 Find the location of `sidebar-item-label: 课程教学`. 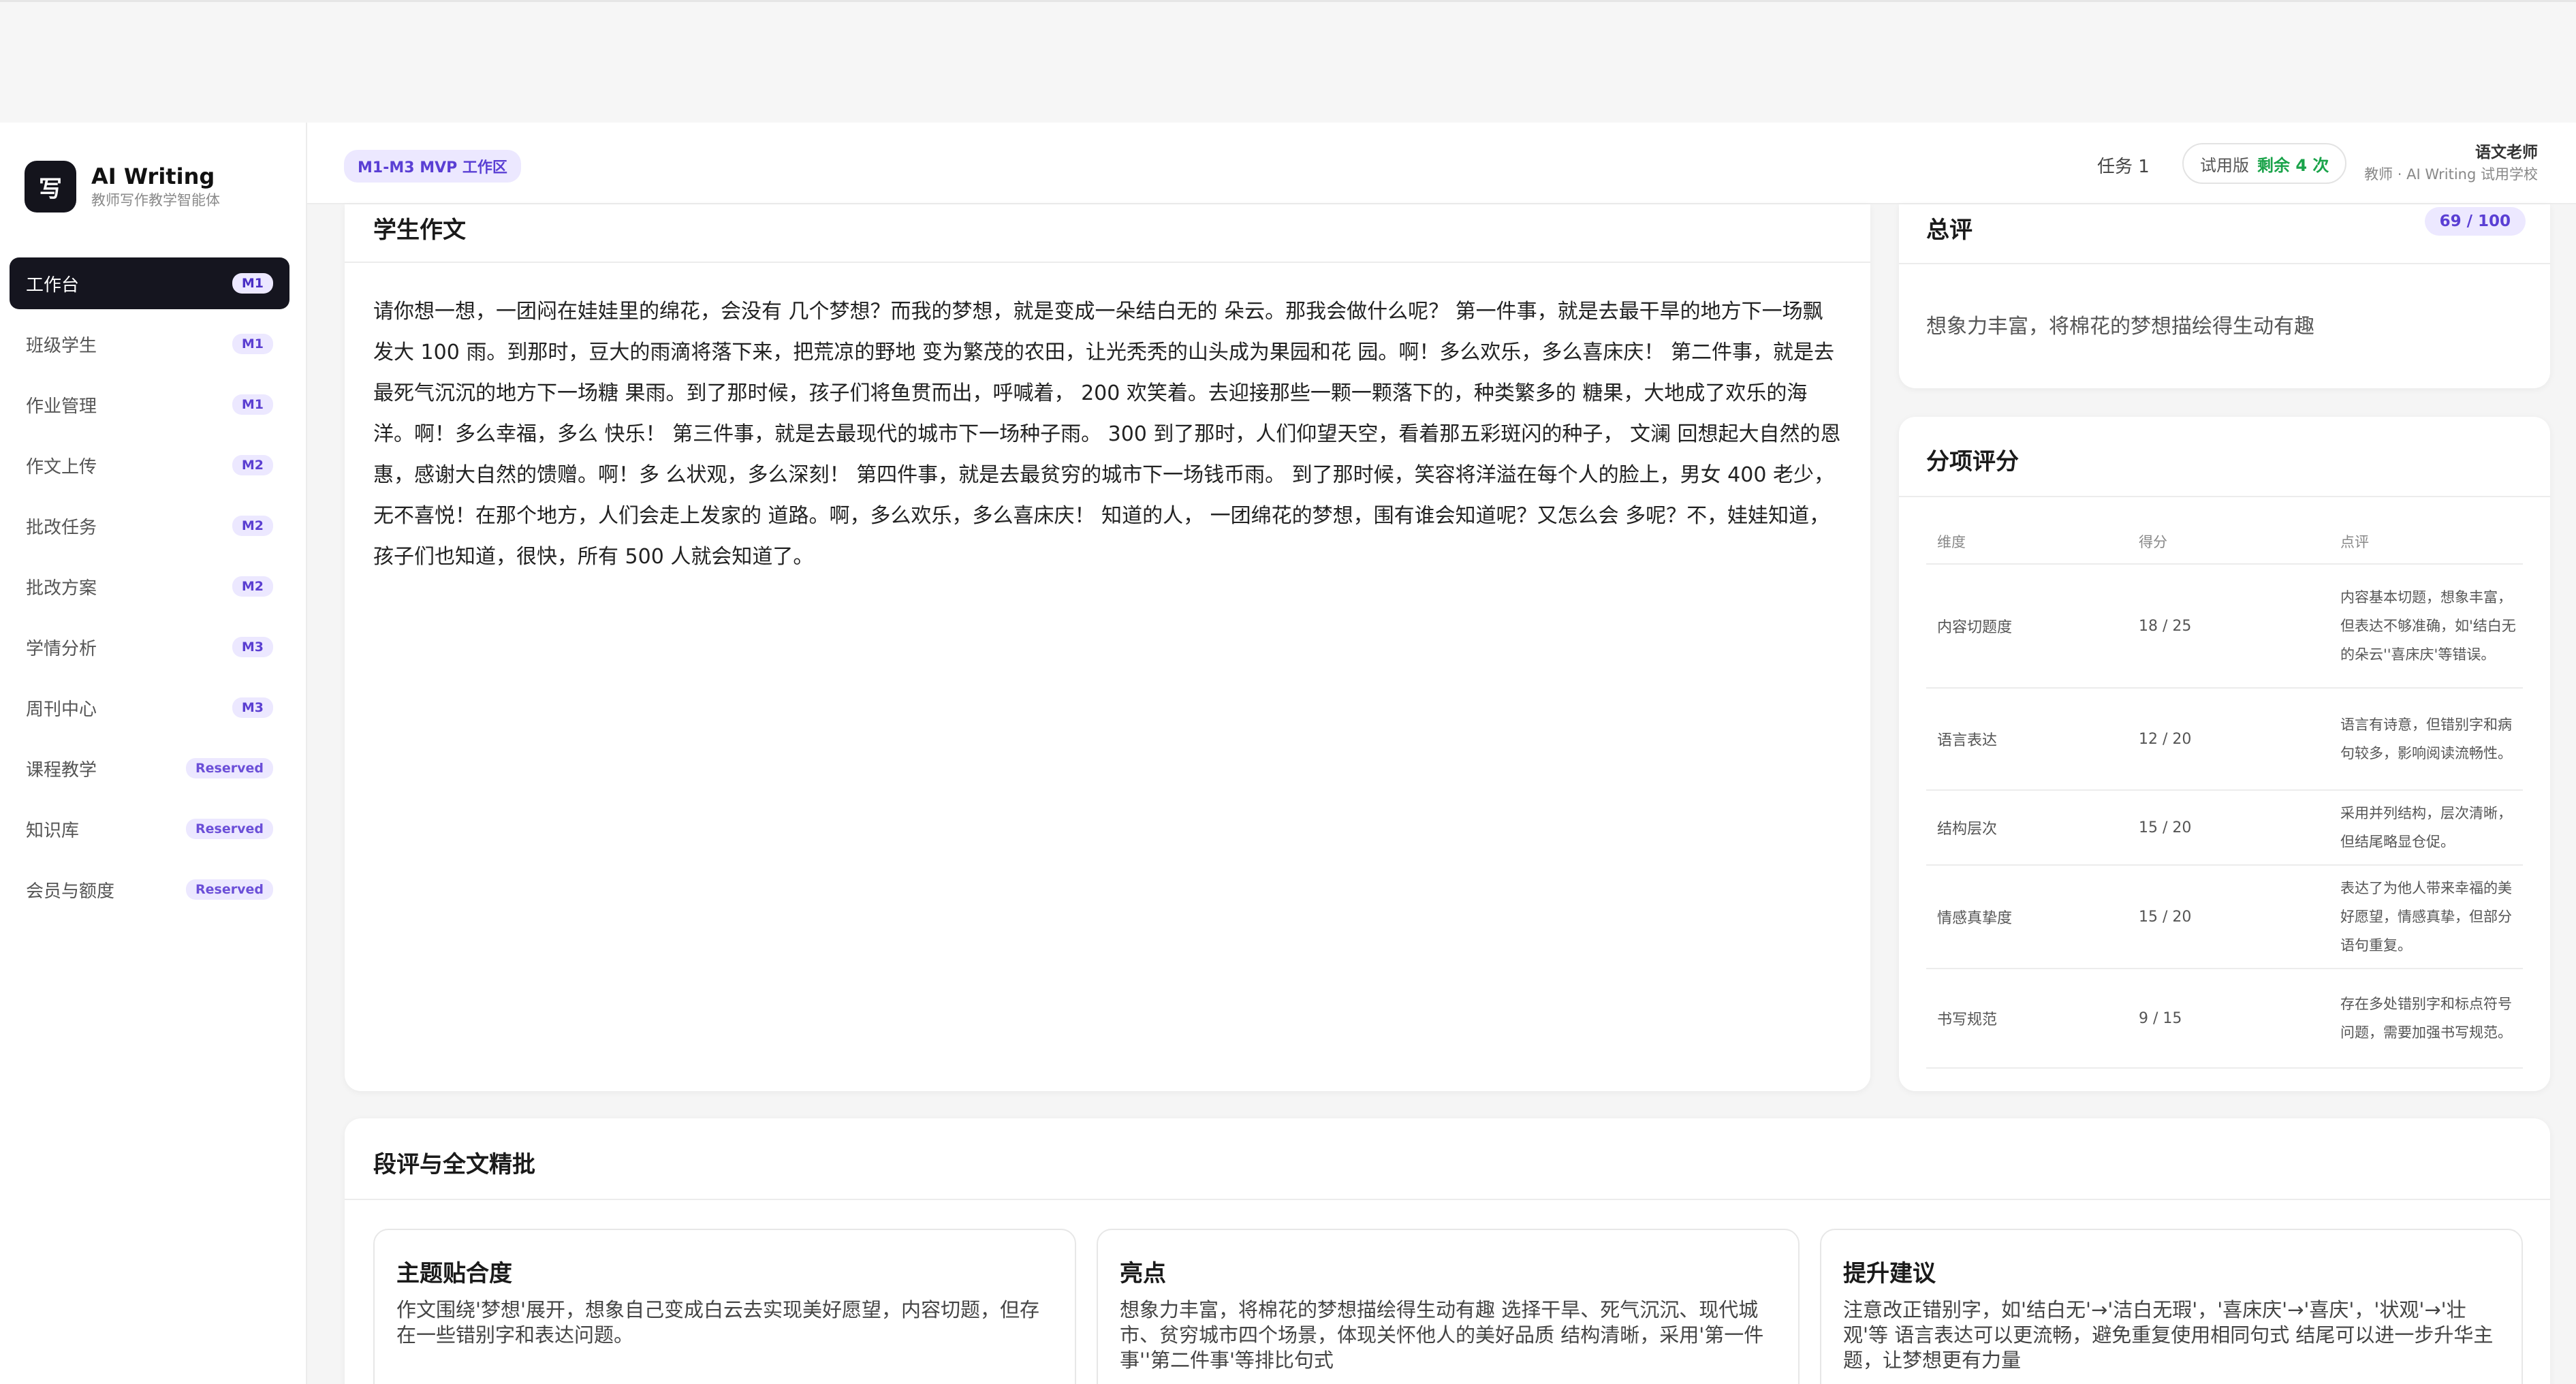

sidebar-item-label: 课程教学 is located at coordinates (61, 770).